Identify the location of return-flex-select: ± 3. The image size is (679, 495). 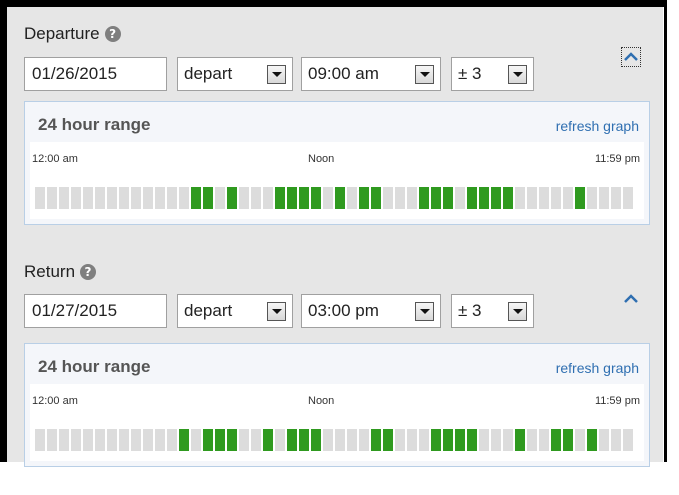
(492, 311).